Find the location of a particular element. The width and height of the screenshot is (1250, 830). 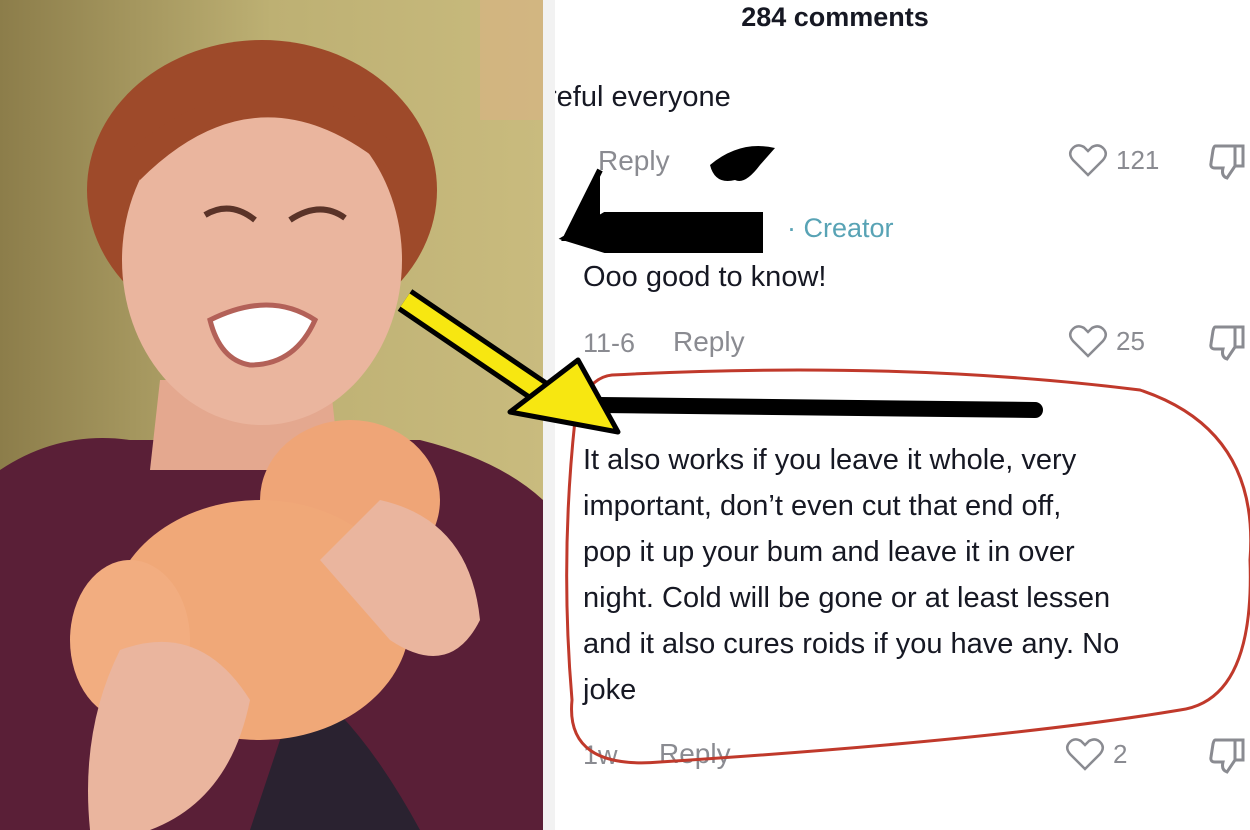

panel-divider is located at coordinates (549, 415).